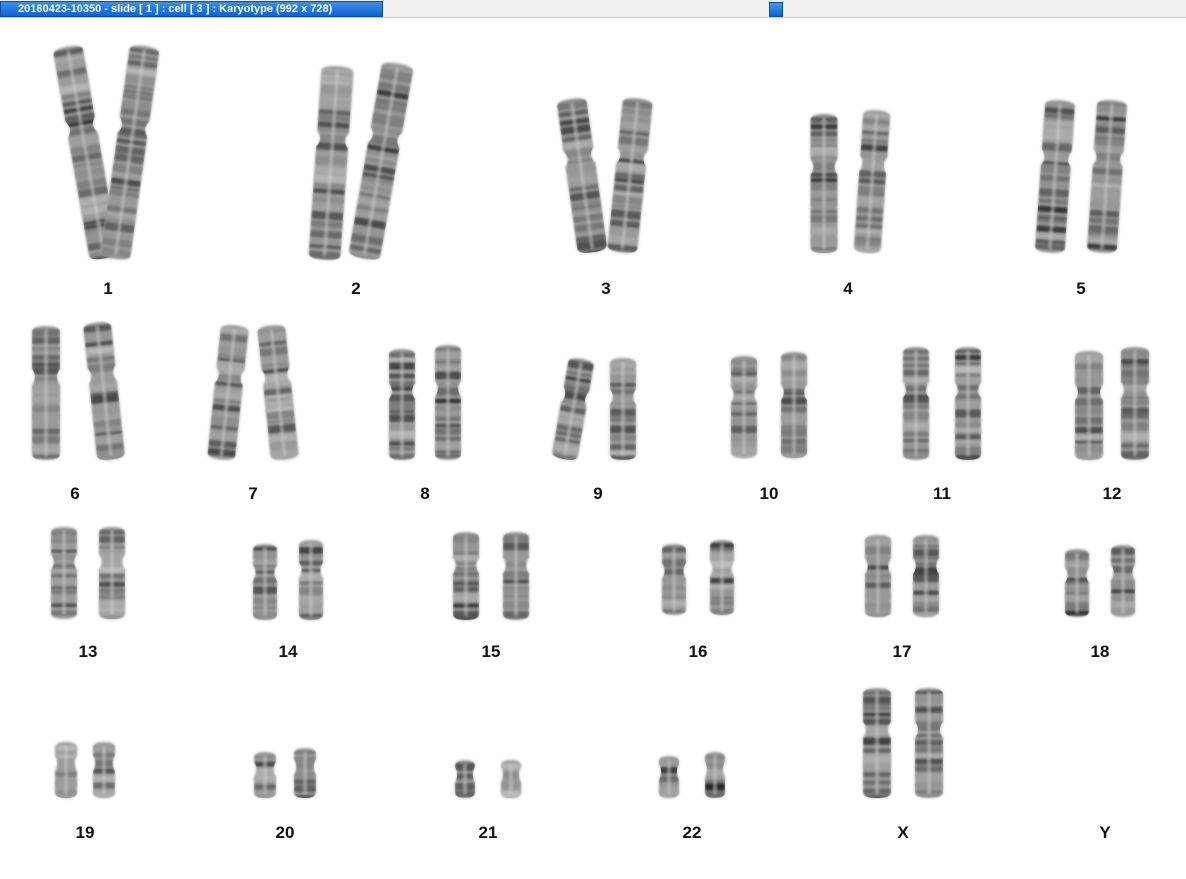 Image resolution: width=1186 pixels, height=879 pixels. I want to click on chromosome-7-a, so click(228, 392).